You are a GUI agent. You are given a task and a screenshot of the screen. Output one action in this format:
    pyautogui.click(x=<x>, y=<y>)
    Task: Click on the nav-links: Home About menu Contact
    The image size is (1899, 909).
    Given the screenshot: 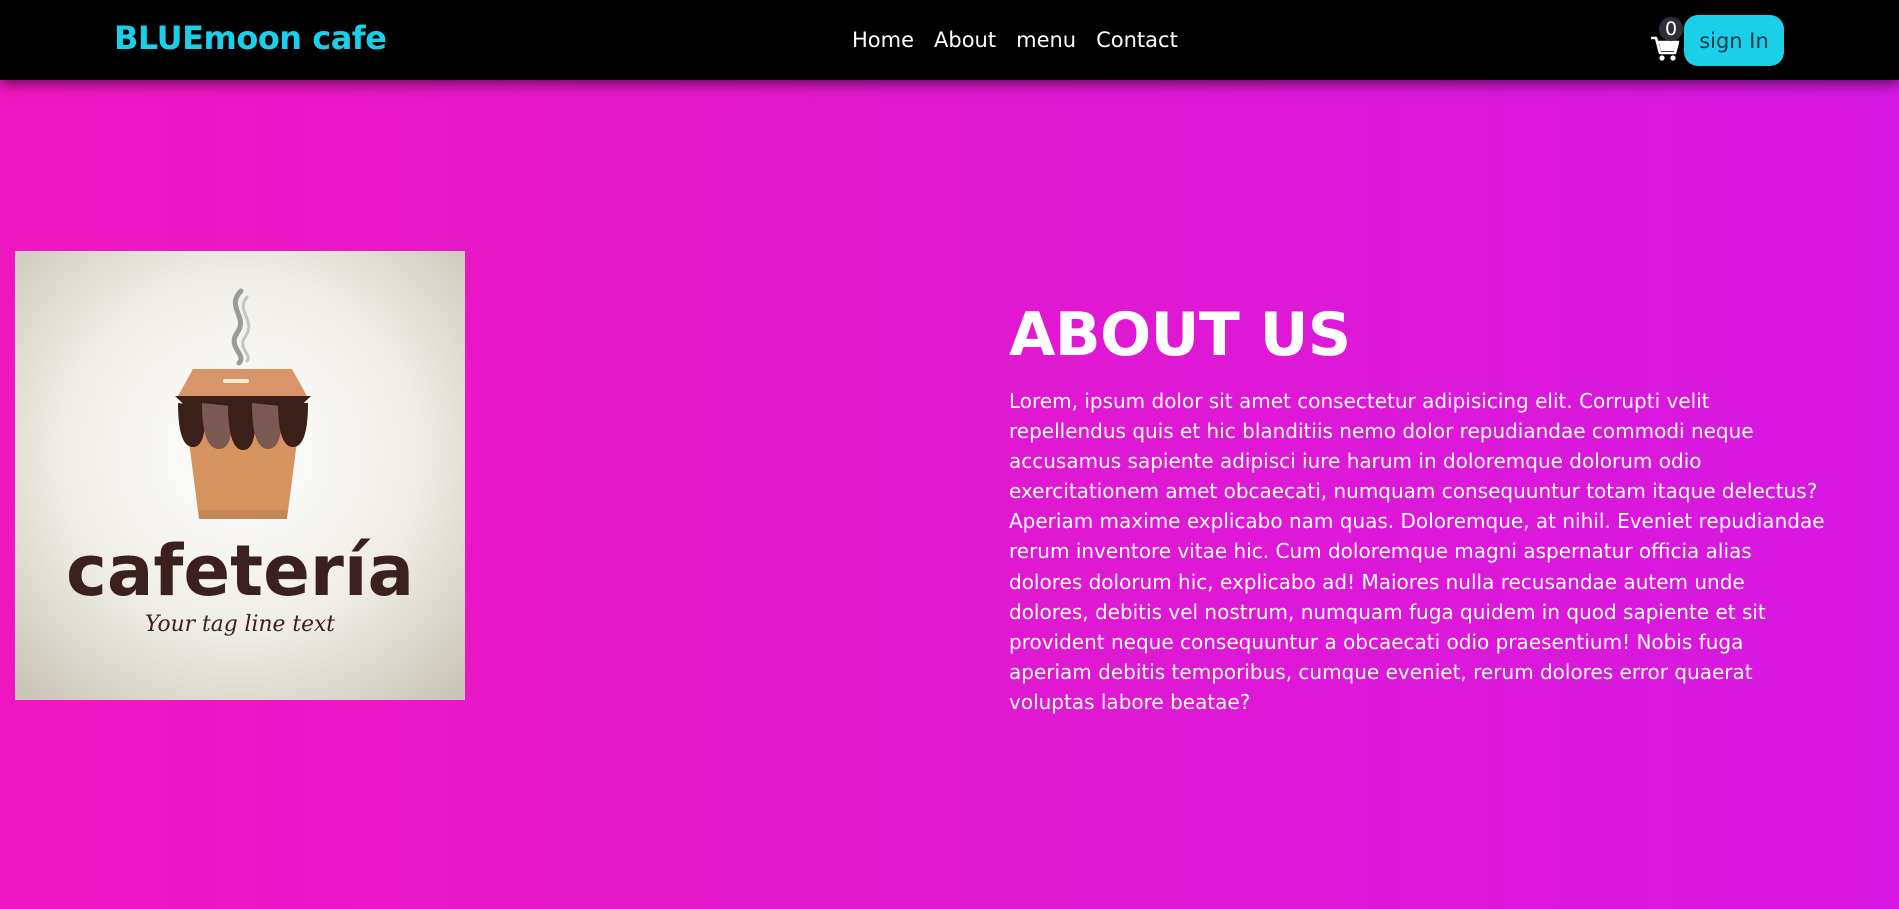 What is the action you would take?
    pyautogui.click(x=1015, y=40)
    